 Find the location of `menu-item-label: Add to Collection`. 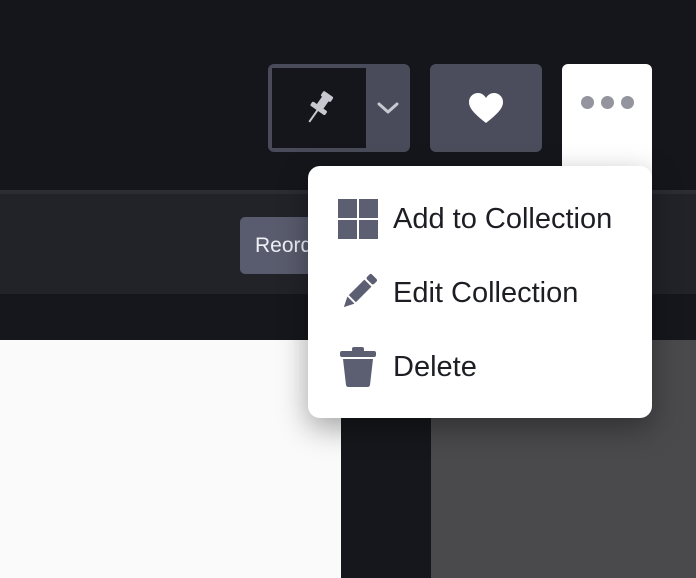

menu-item-label: Add to Collection is located at coordinates (503, 218).